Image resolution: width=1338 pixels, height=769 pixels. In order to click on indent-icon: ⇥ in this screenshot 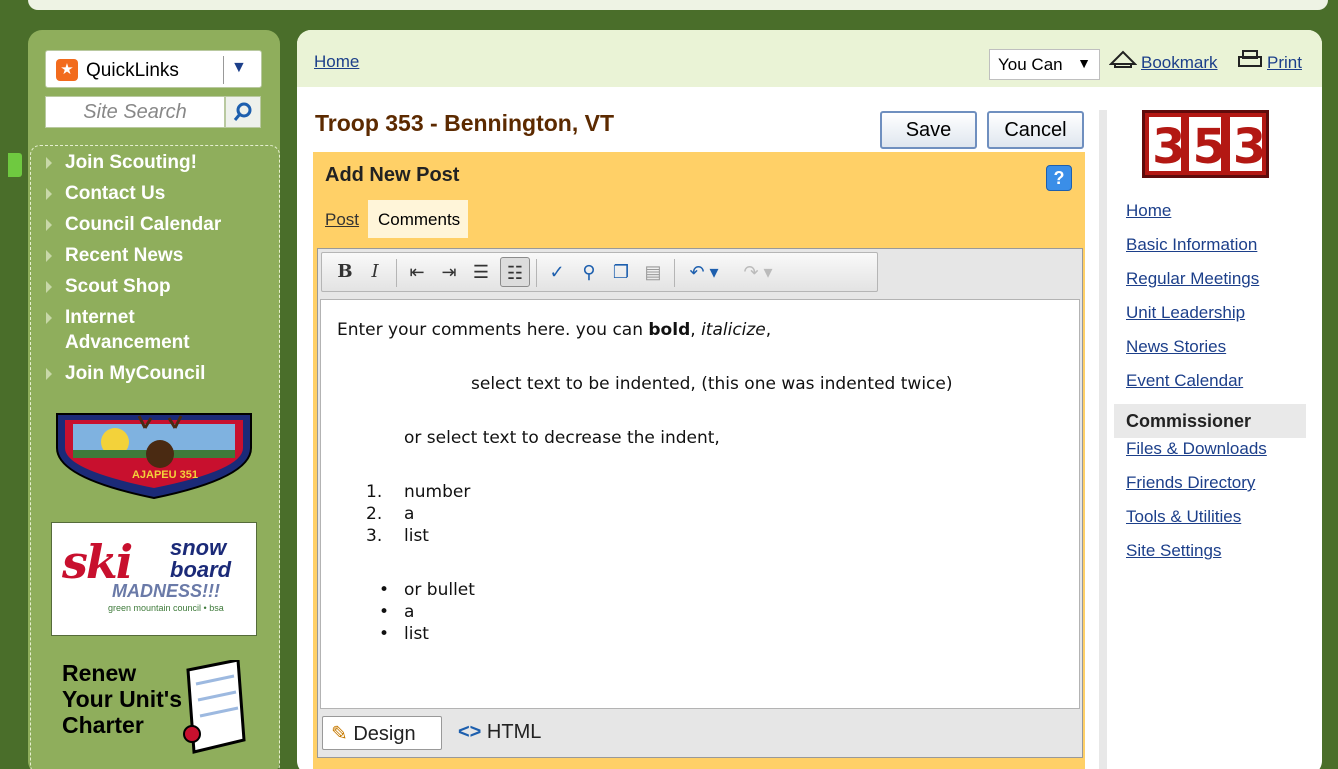, I will do `click(449, 272)`.